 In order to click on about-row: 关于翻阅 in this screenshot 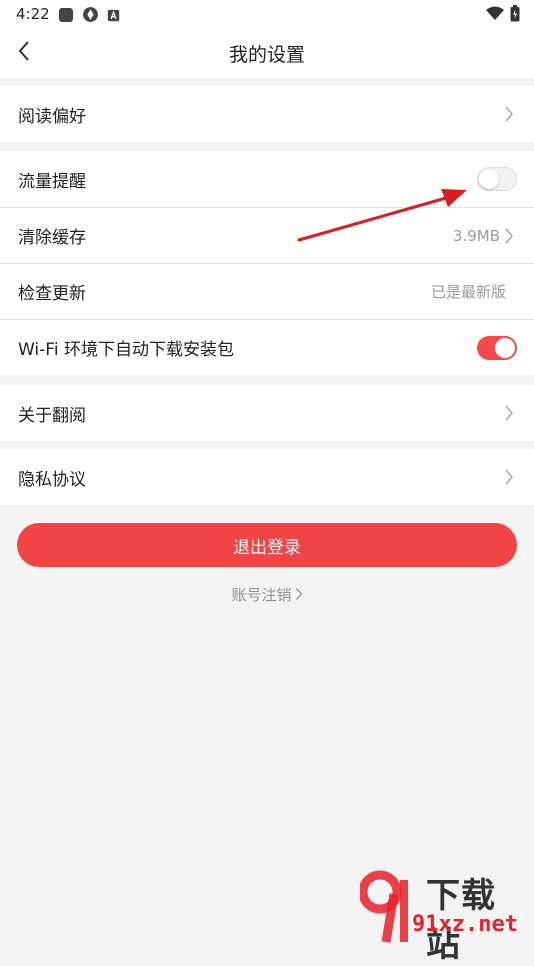, I will do `click(267, 413)`.